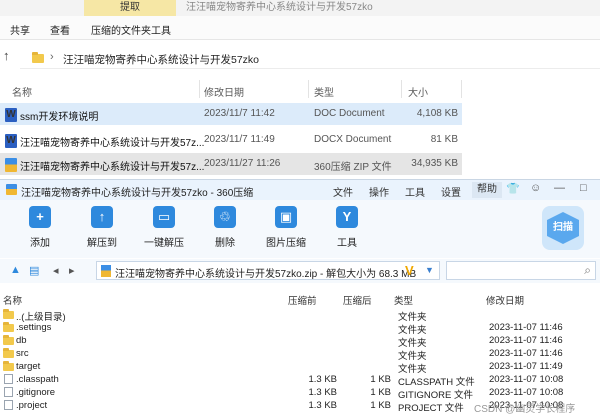 The image size is (600, 418). What do you see at coordinates (59, 117) in the screenshot?
I see `file-name: ssm开发环境说明` at bounding box center [59, 117].